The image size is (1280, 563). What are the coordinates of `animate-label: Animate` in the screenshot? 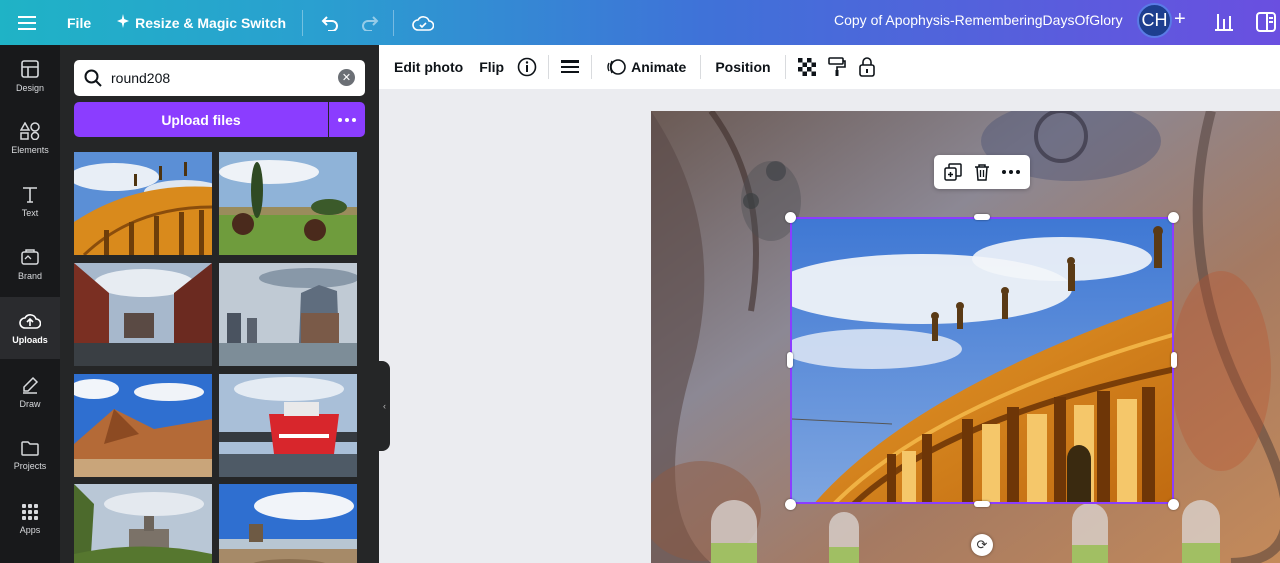 It's located at (659, 67).